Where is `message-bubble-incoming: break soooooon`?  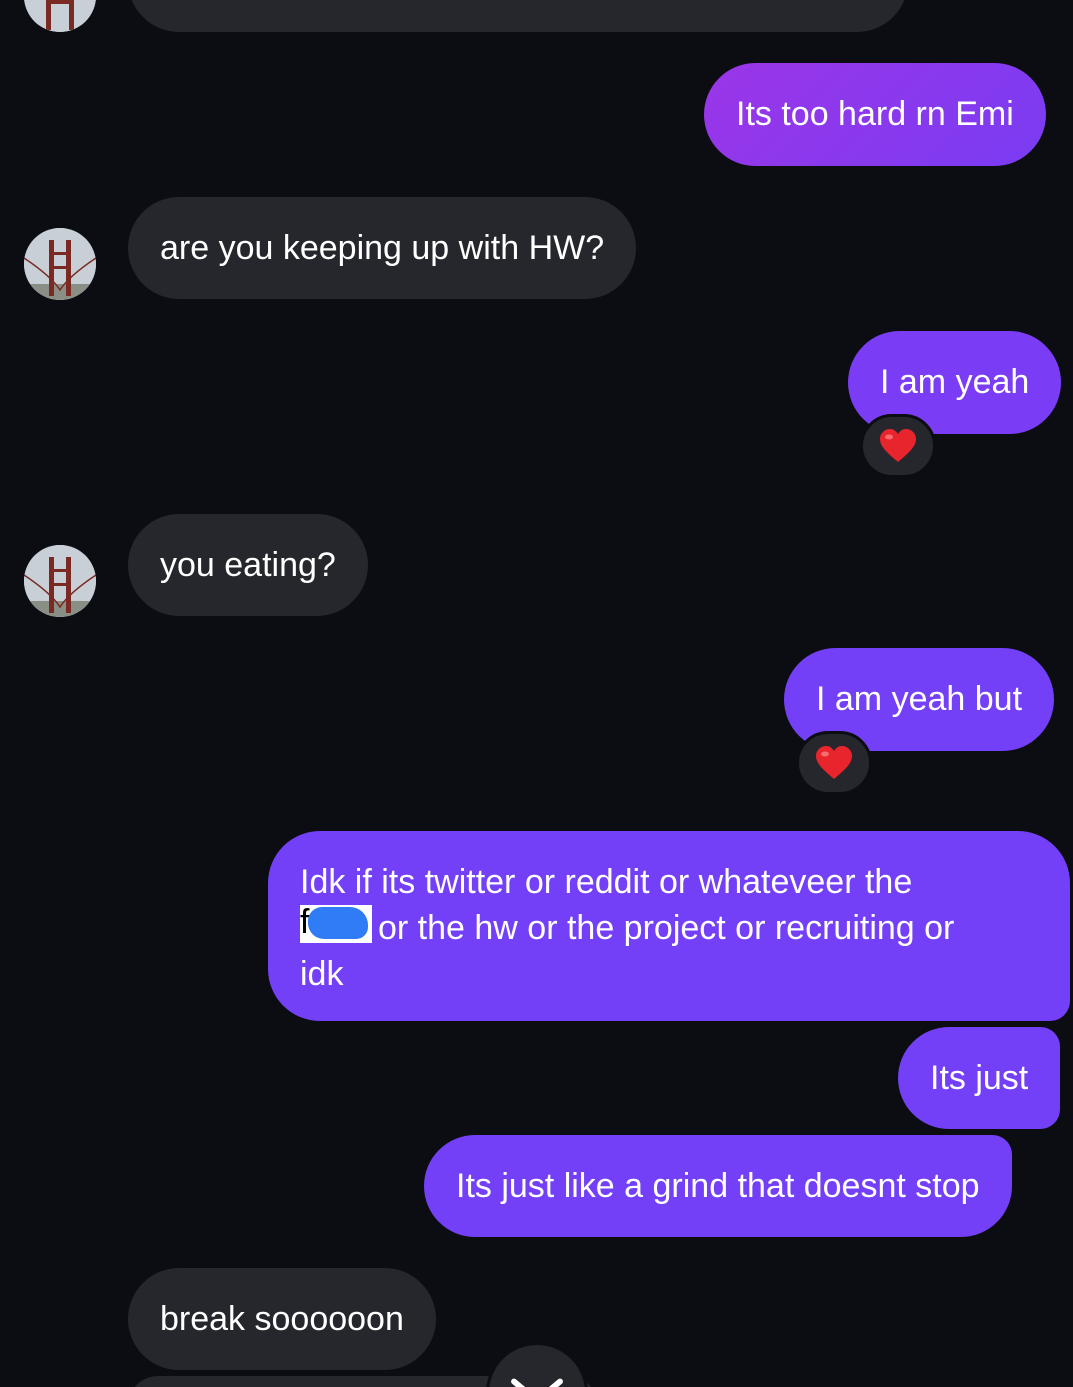 message-bubble-incoming: break soooooon is located at coordinates (282, 1319).